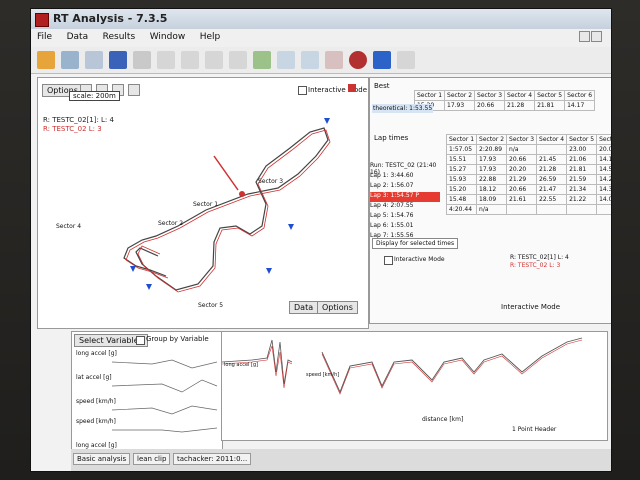 This screenshot has width=640, height=480. Describe the element at coordinates (534, 429) in the screenshot. I see `graph-status: 1 Point Header` at that location.